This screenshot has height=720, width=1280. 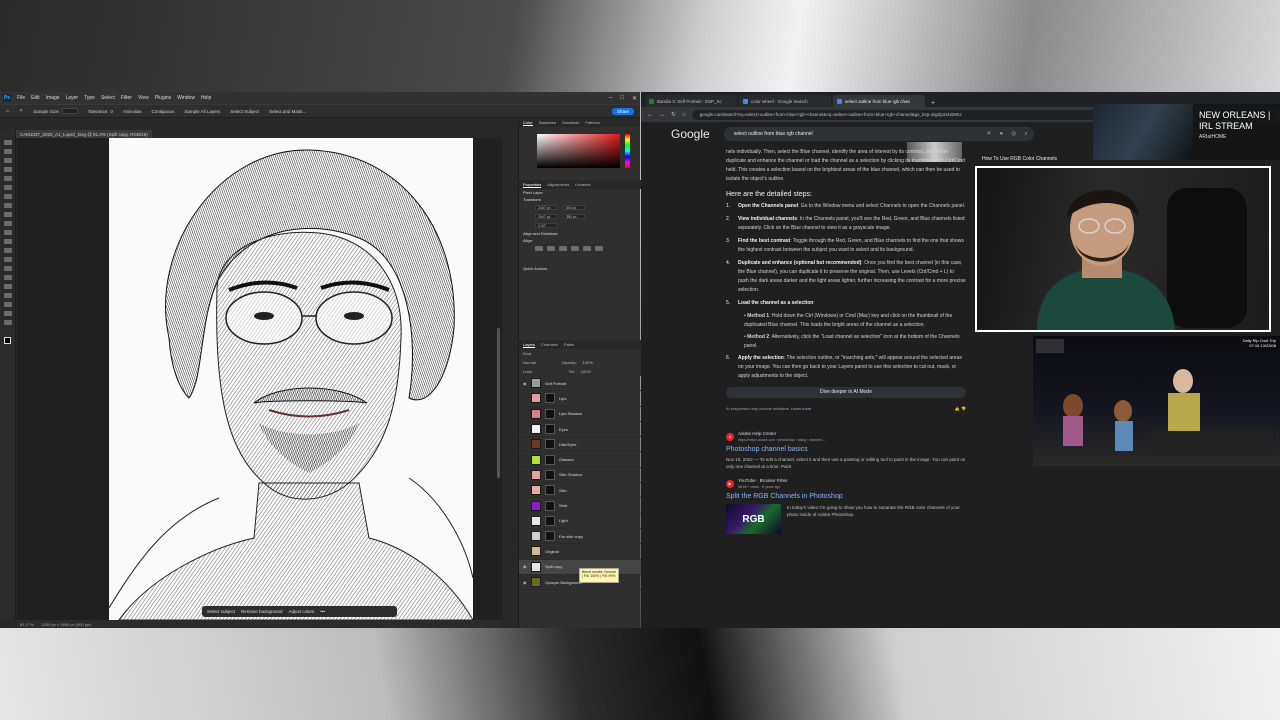 What do you see at coordinates (580, 199) in the screenshot?
I see `transform-section-title: Transform` at bounding box center [580, 199].